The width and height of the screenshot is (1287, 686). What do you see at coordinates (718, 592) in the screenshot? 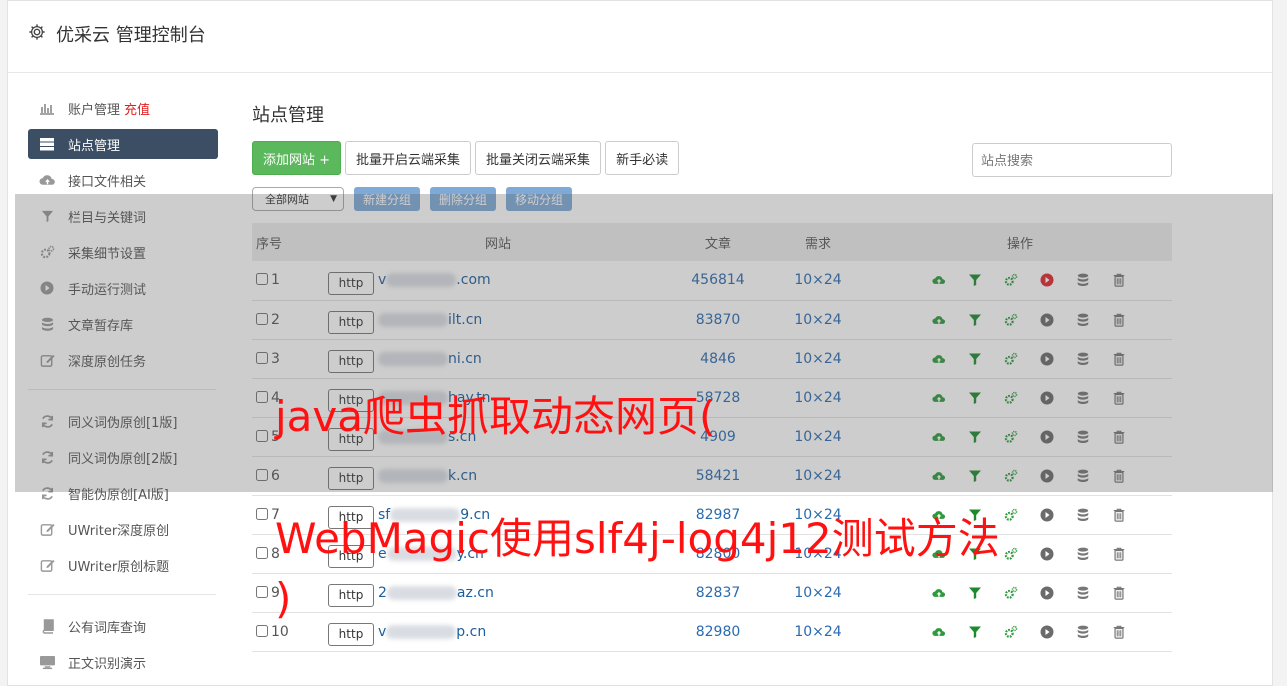
I see `article-count: 82837` at bounding box center [718, 592].